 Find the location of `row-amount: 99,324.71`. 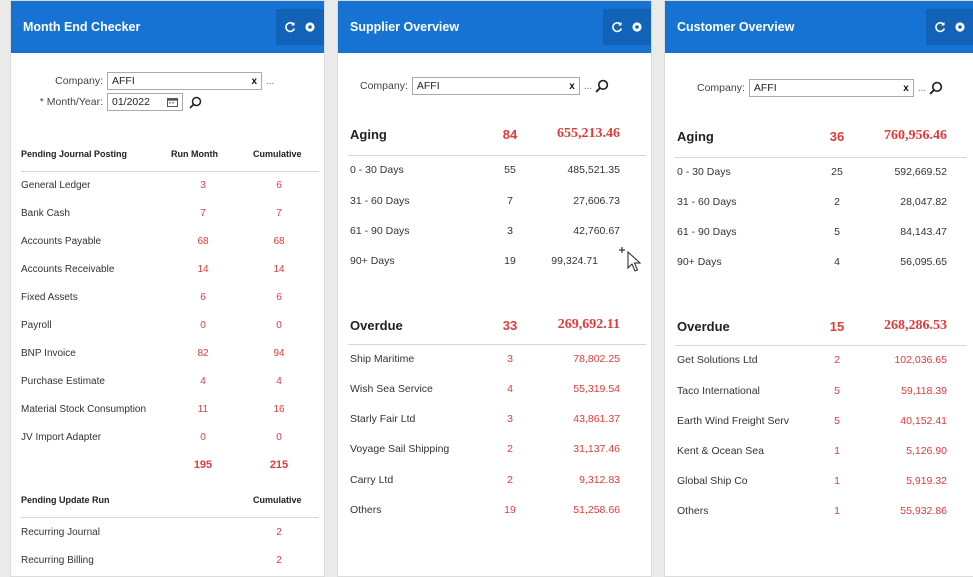

row-amount: 99,324.71 is located at coordinates (574, 261).